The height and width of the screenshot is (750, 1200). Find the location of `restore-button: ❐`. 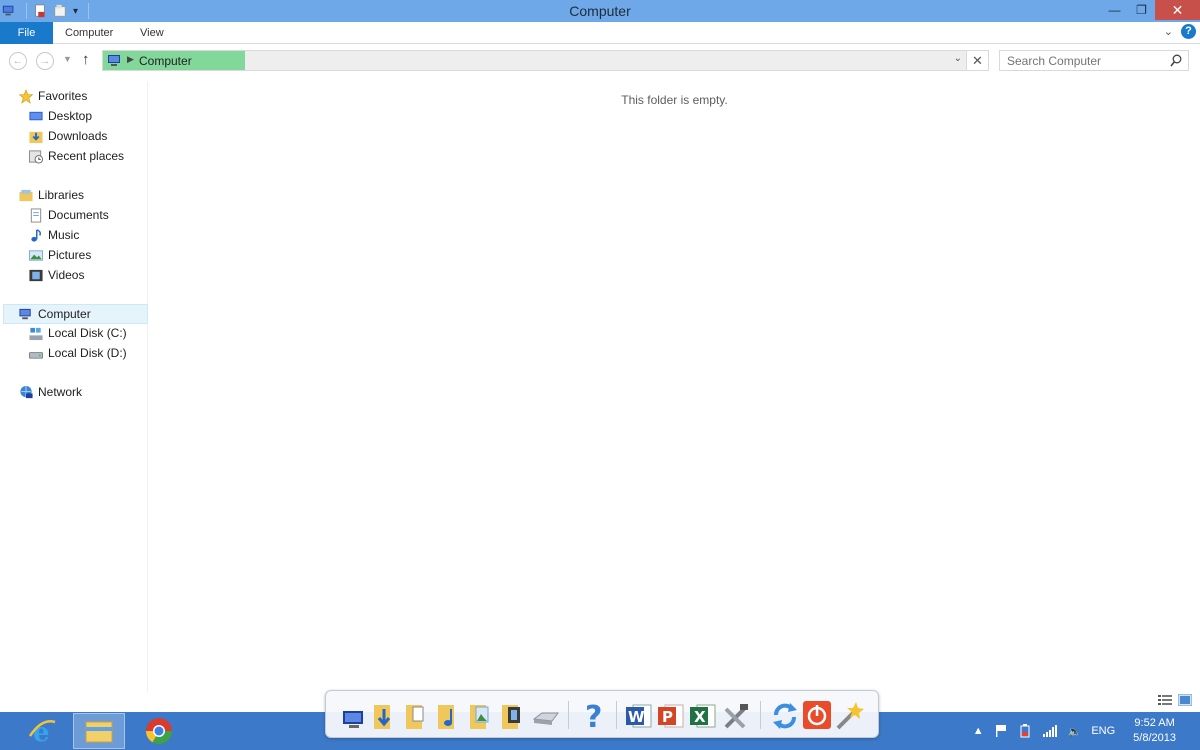

restore-button: ❐ is located at coordinates (1141, 10).